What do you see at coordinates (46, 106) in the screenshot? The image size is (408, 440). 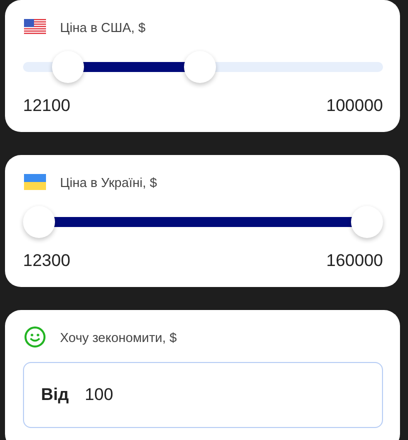 I see `min-value: 12100` at bounding box center [46, 106].